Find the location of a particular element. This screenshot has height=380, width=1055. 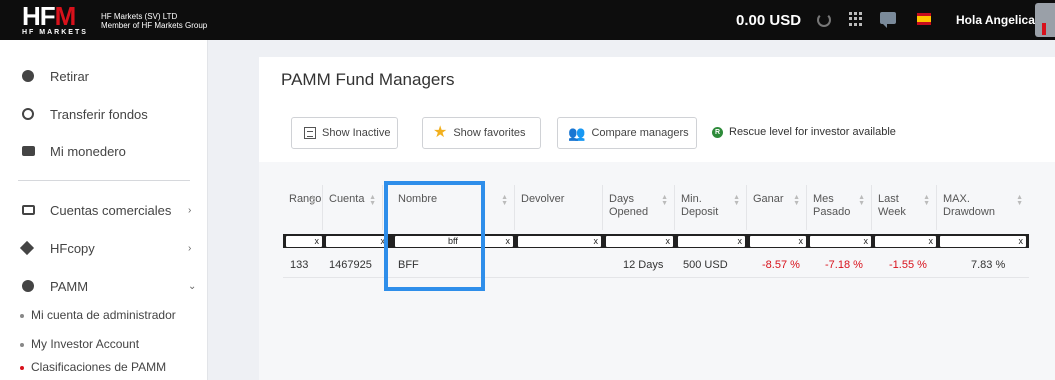

filter-input-ganar: x is located at coordinates (778, 241).